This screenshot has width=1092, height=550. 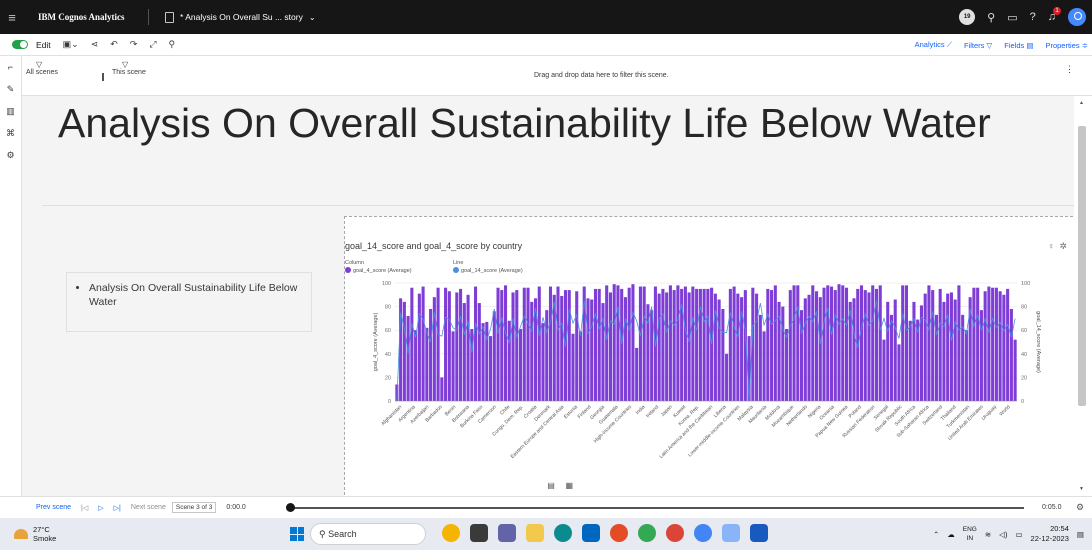 I want to click on properties-tab: Properties ≑, so click(x=1066, y=45).